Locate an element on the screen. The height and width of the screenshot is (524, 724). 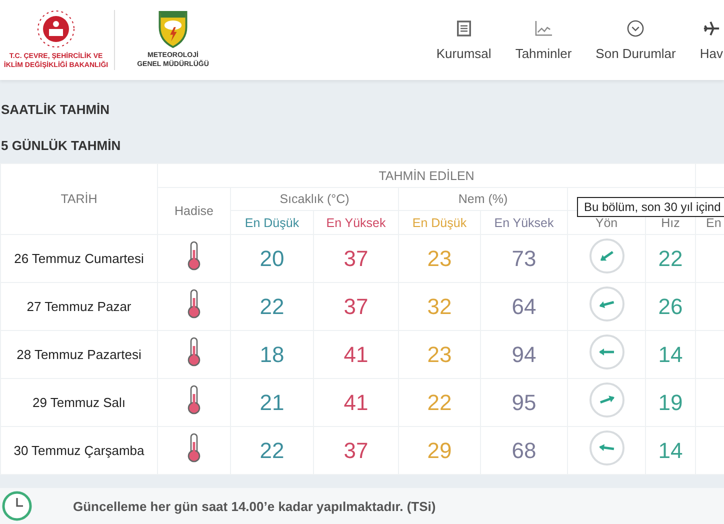
column-header: En is located at coordinates (714, 223).